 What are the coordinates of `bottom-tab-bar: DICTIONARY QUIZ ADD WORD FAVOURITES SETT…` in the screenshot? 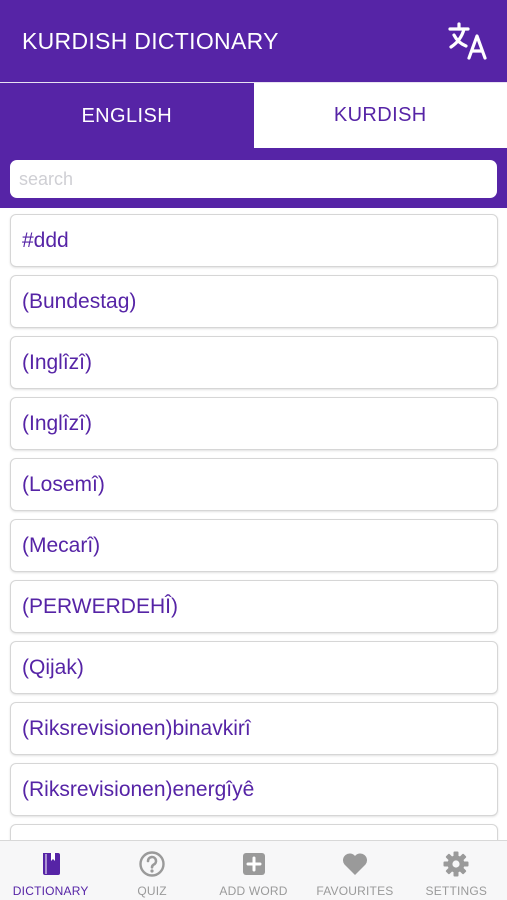 It's located at (253, 870).